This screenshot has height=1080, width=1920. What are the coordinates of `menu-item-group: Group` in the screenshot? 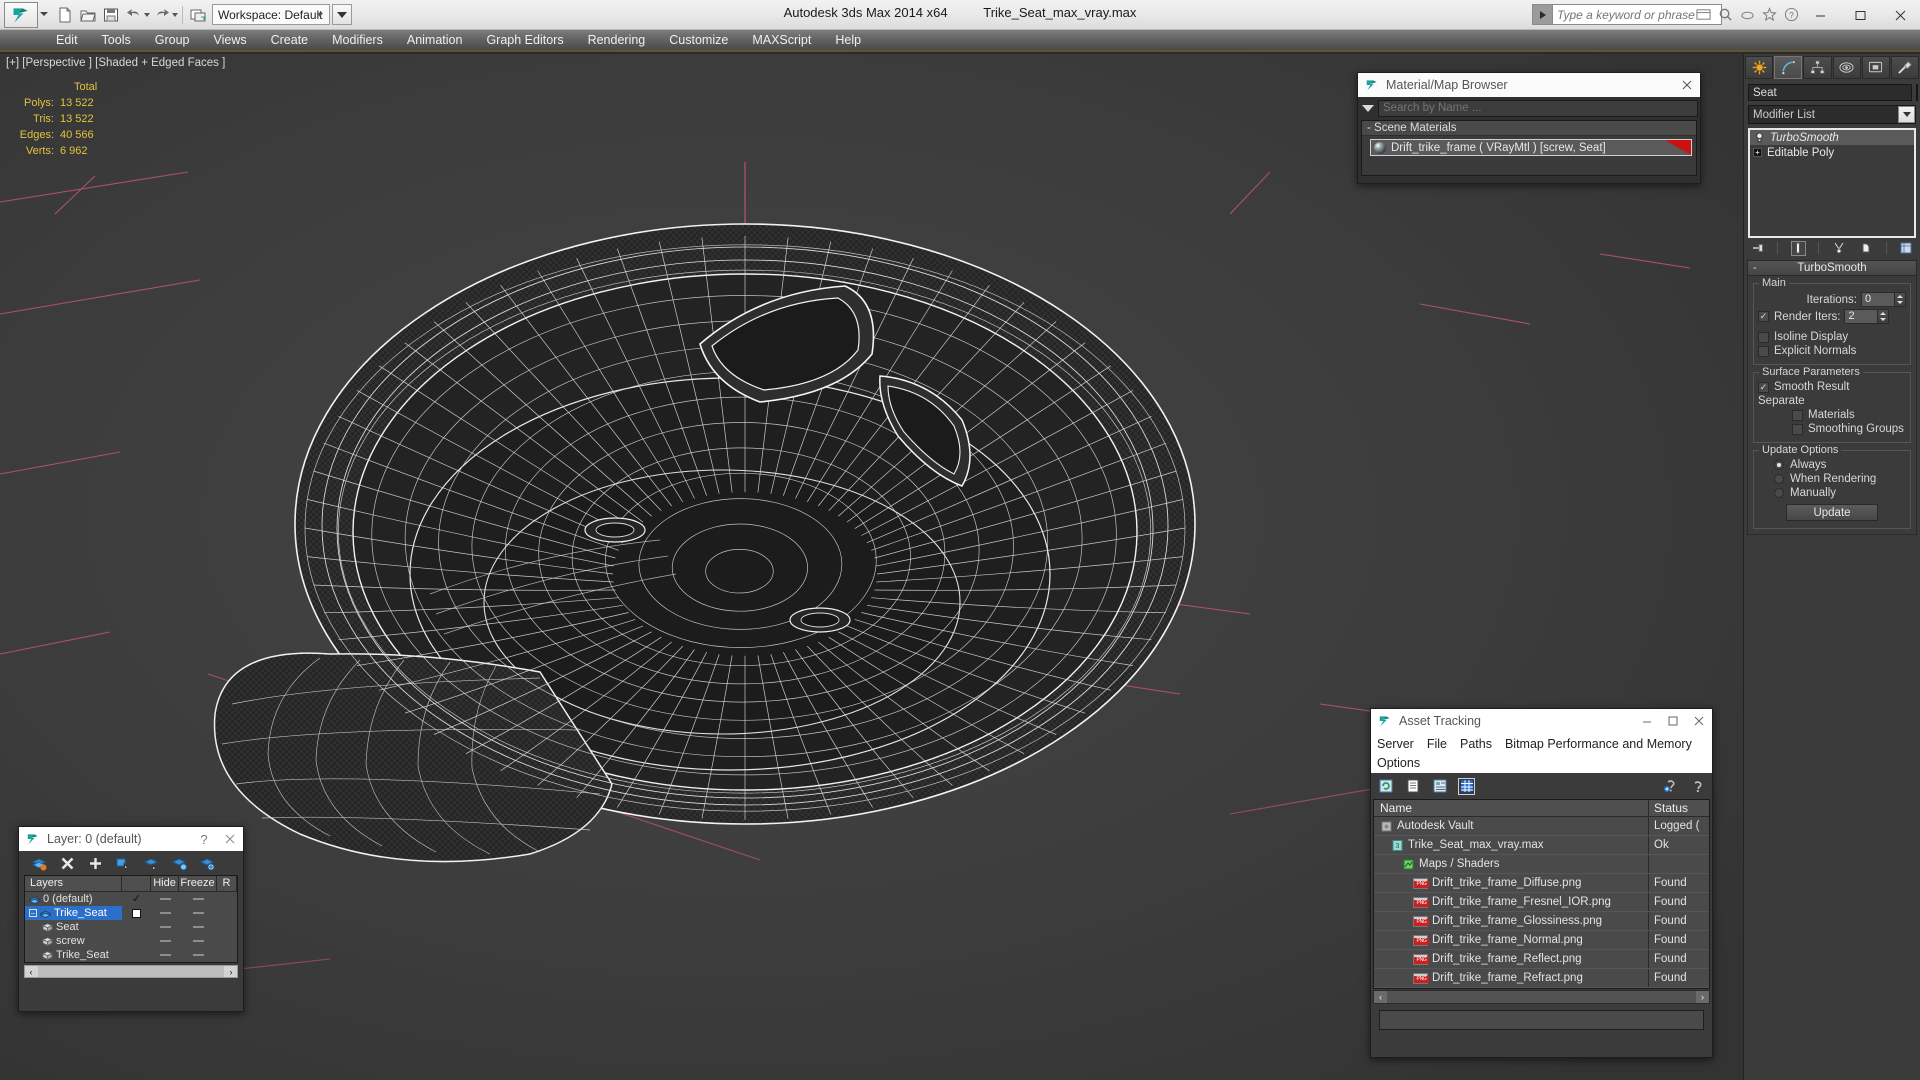 It's located at (172, 40).